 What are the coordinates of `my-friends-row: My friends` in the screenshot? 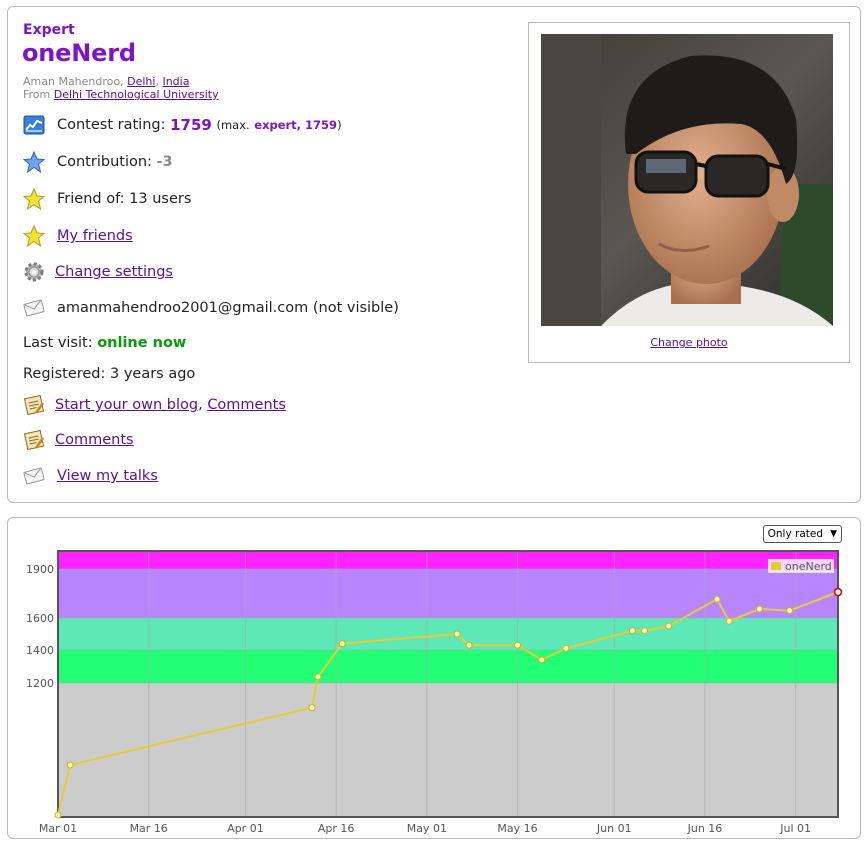 It's located at (78, 236).